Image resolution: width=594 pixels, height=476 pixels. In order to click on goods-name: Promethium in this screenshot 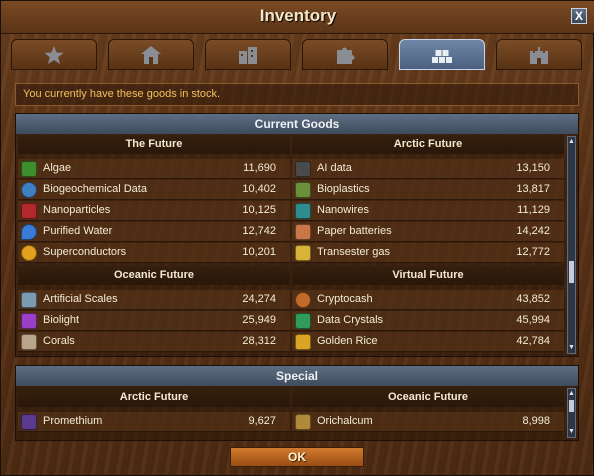, I will do `click(73, 421)`.